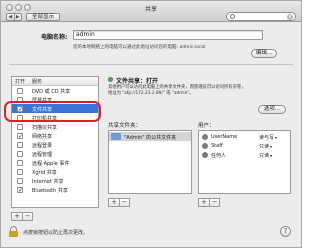  Describe the element at coordinates (110, 79) in the screenshot. I see `status-indicator-icon` at that location.